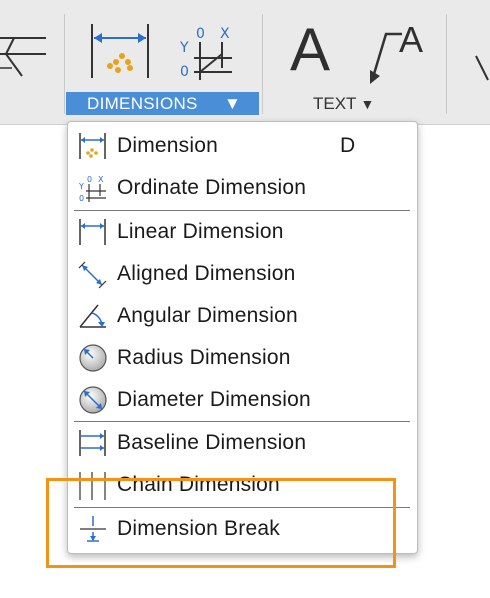 Image resolution: width=490 pixels, height=598 pixels. What do you see at coordinates (206, 273) in the screenshot?
I see `menu-item-label: Aligned Dimension` at bounding box center [206, 273].